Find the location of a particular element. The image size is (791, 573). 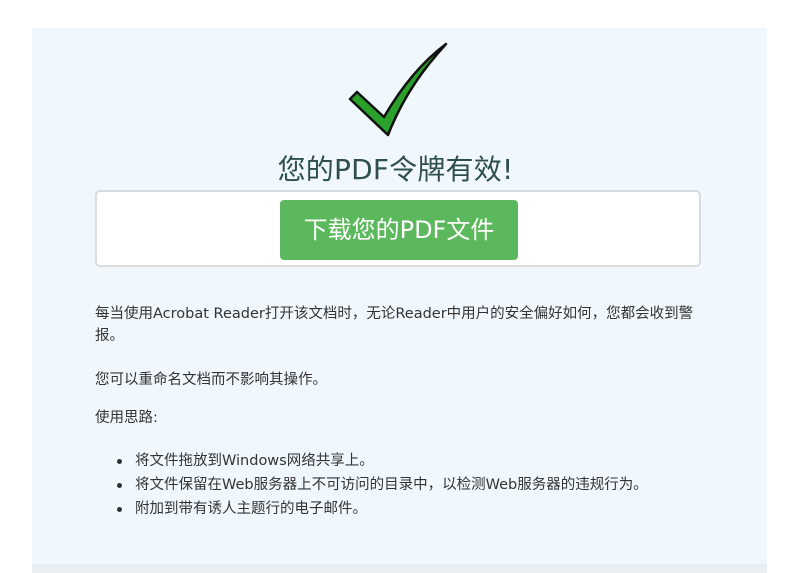

list-item: 附加到带有诱人主题行的电子邮件。 is located at coordinates (415, 509).